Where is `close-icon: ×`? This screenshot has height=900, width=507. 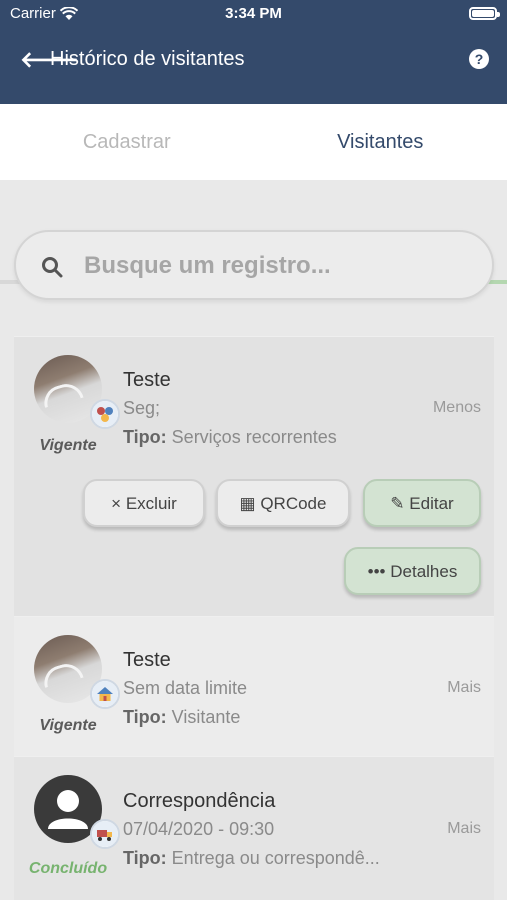 close-icon: × is located at coordinates (116, 503).